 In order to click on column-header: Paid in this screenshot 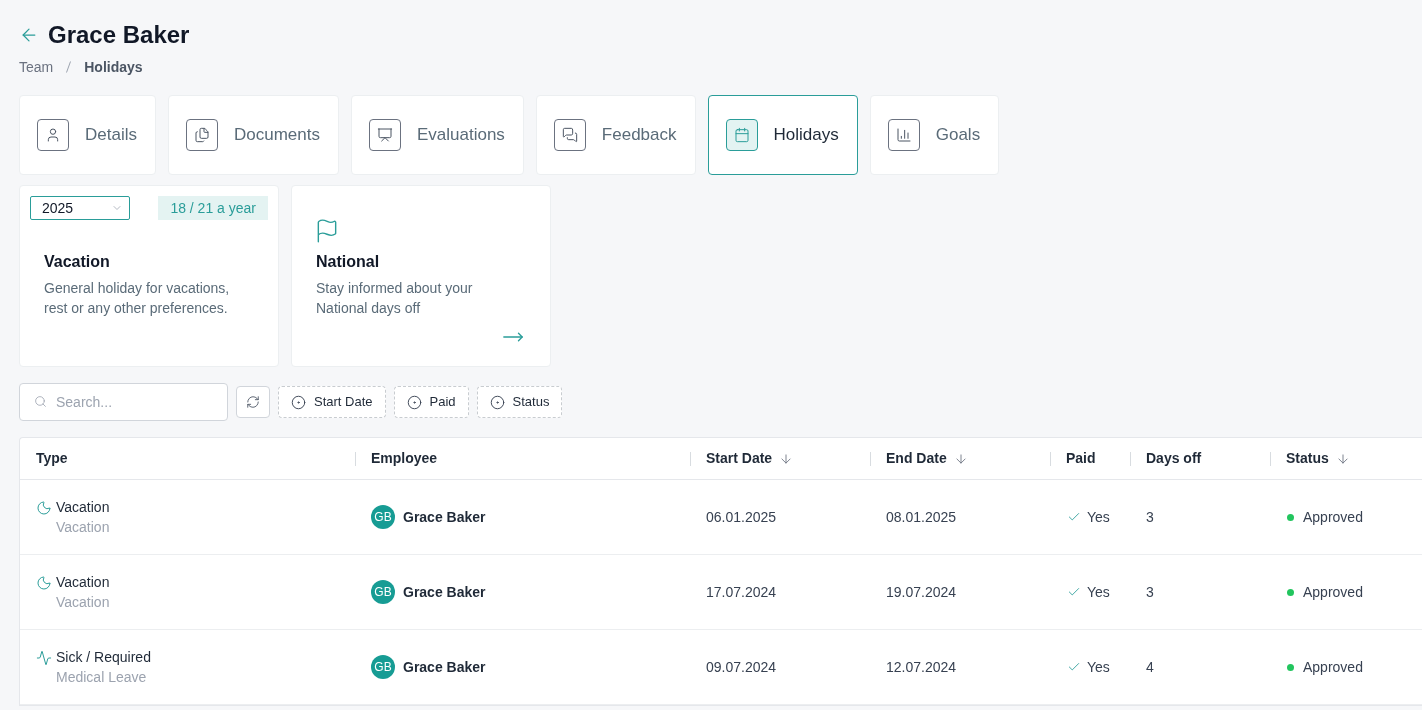, I will do `click(1081, 458)`.